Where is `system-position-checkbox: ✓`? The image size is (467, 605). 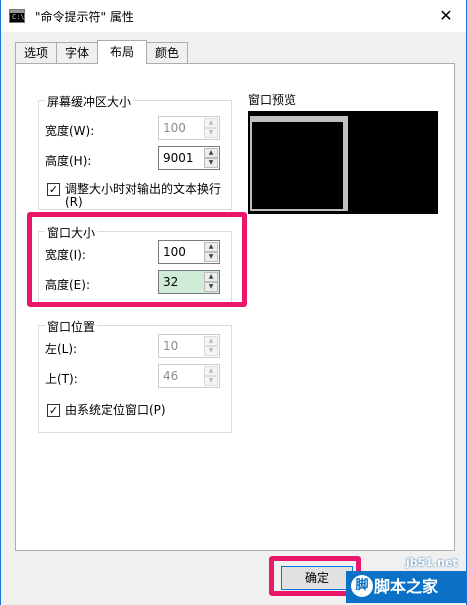
system-position-checkbox: ✓ is located at coordinates (53, 410).